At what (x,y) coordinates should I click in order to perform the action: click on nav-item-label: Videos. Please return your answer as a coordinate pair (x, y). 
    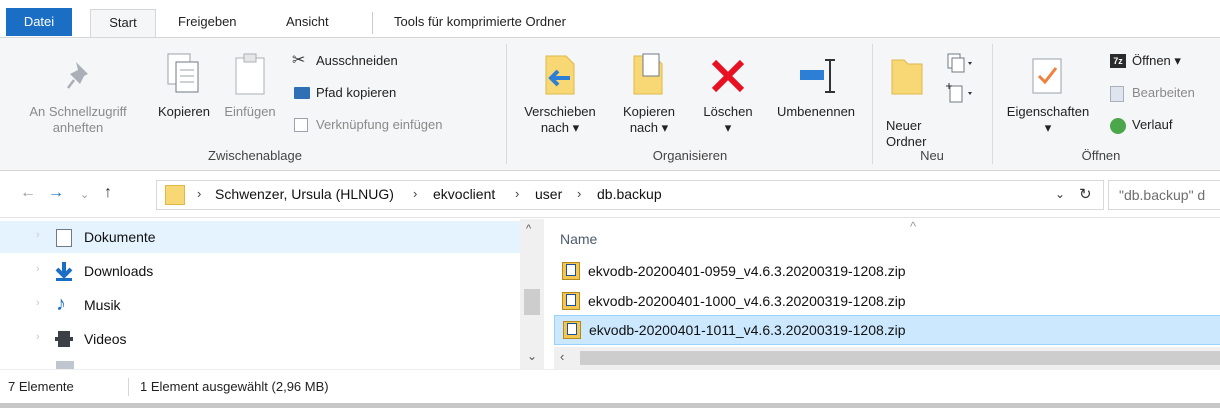
    Looking at the image, I should click on (105, 339).